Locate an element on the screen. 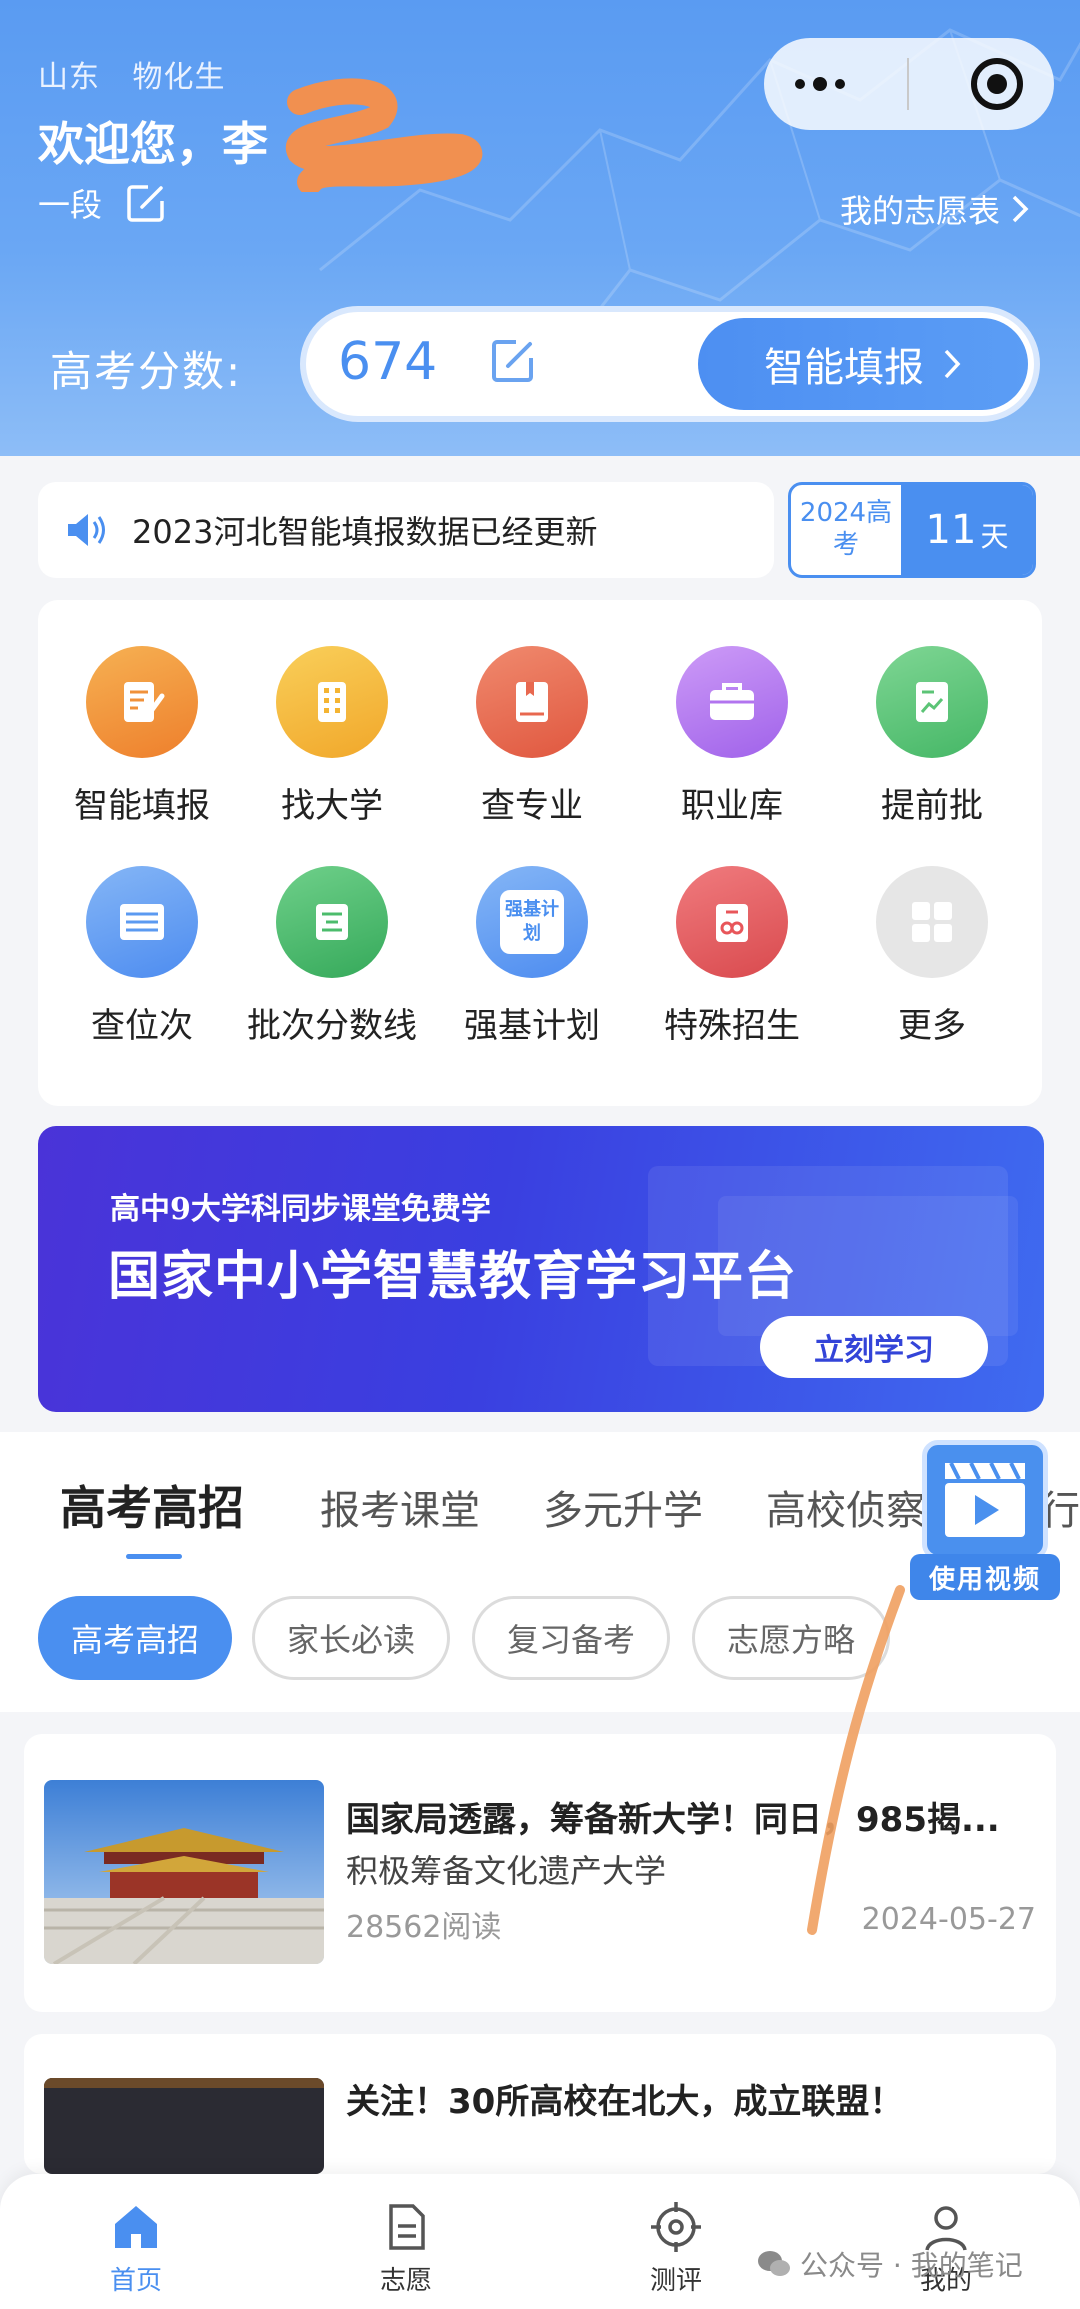  redaction-scribble is located at coordinates (384, 135).